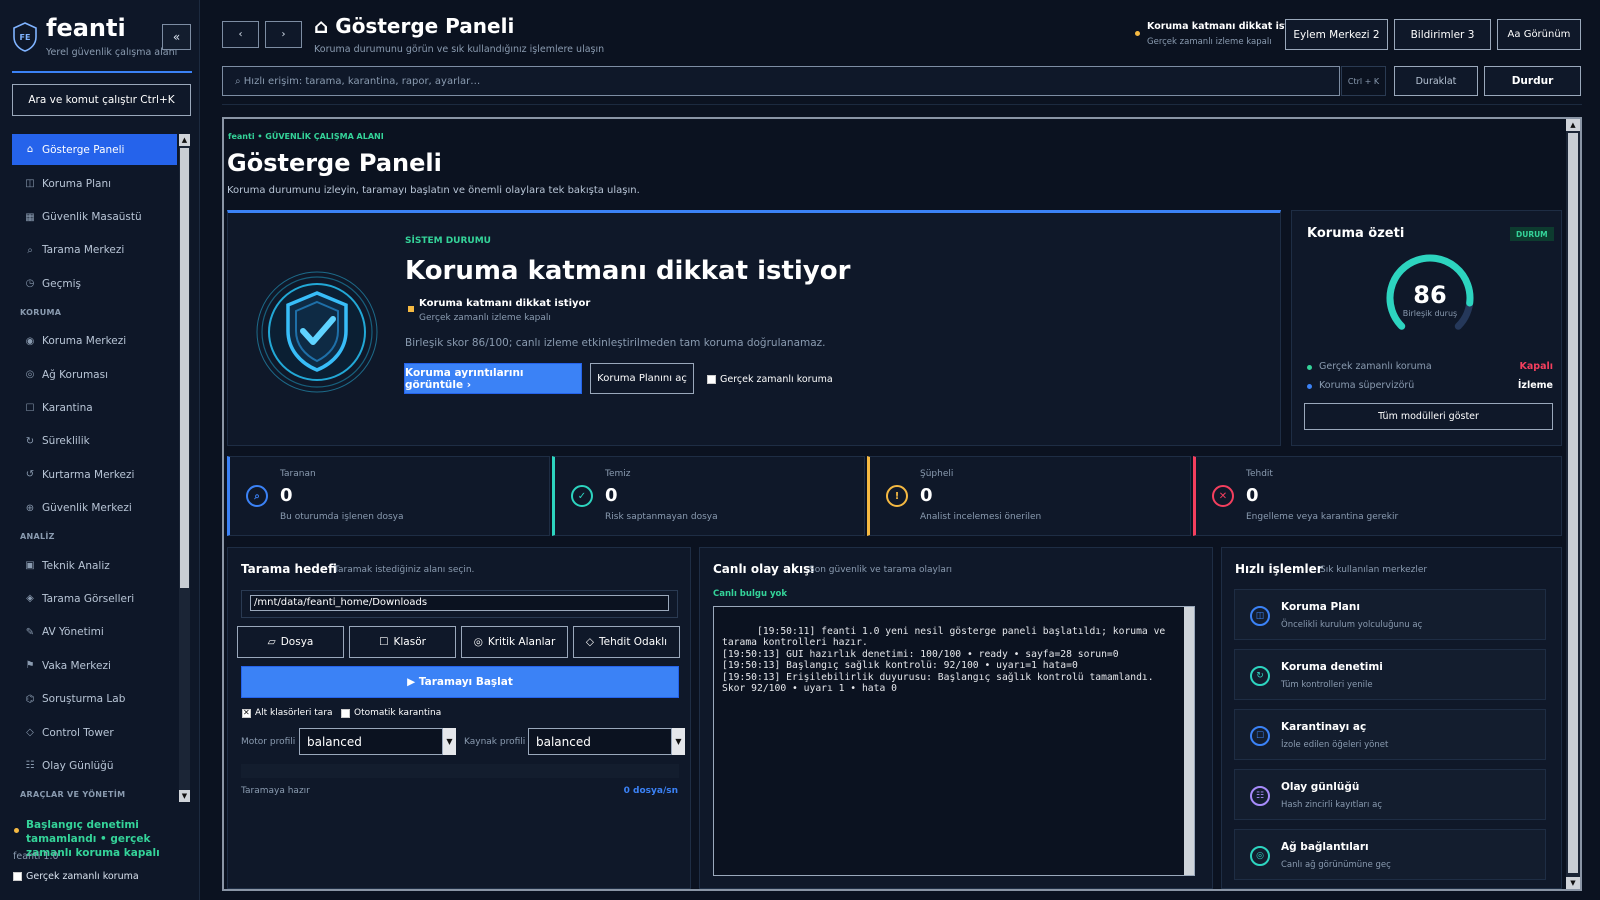  I want to click on back-button: ‹, so click(240, 34).